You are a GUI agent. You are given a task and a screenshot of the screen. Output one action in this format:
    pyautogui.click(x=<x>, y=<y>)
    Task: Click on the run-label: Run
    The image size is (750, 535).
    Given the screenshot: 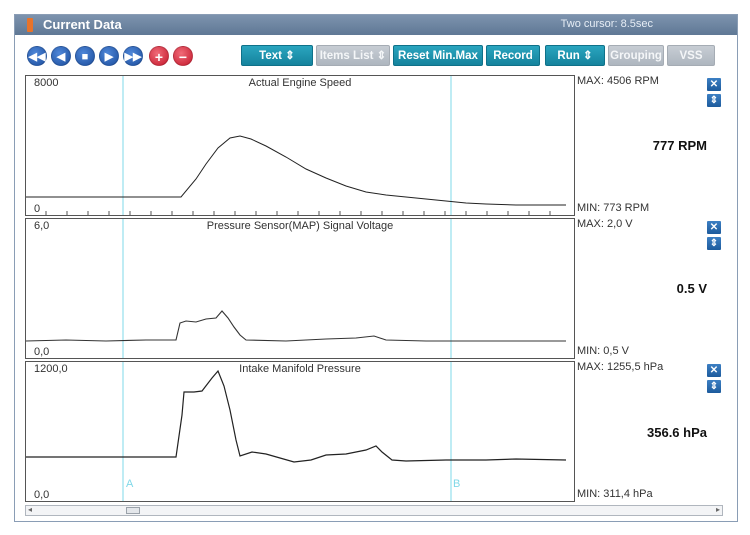 What is the action you would take?
    pyautogui.click(x=568, y=56)
    